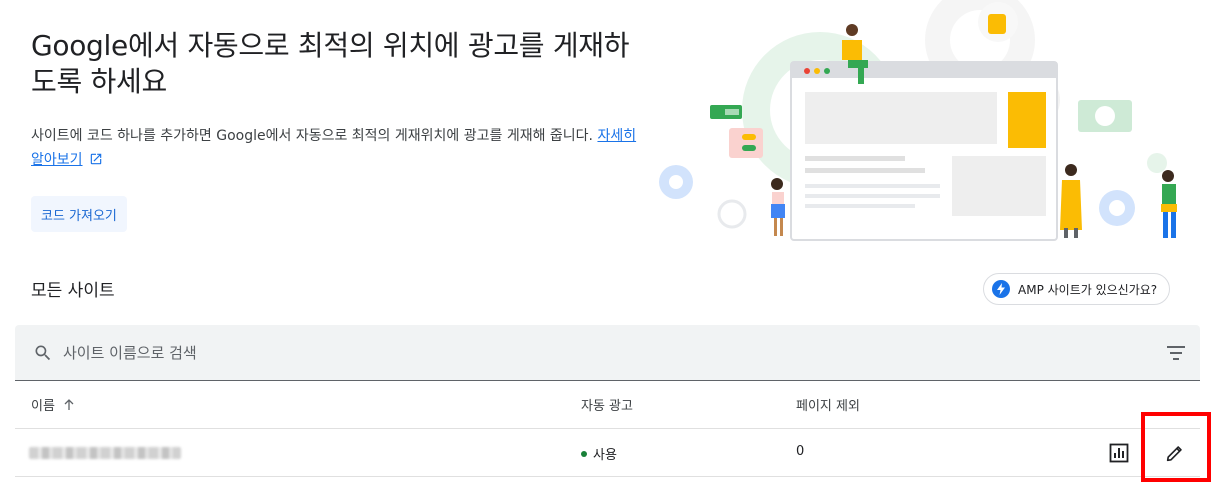  I want to click on column-header-name: 이름, so click(53, 404).